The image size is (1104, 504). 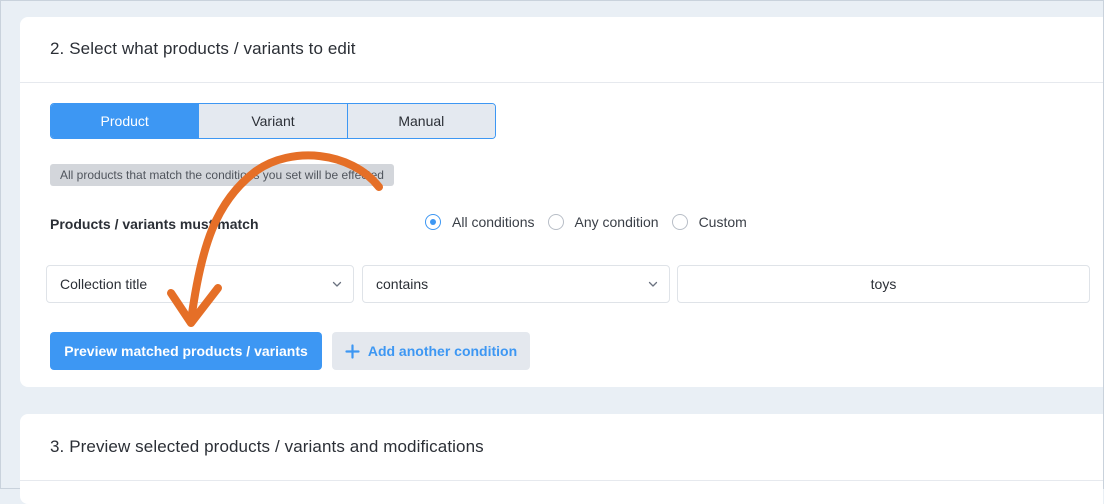 I want to click on condition-field-value: Collection title, so click(x=104, y=284).